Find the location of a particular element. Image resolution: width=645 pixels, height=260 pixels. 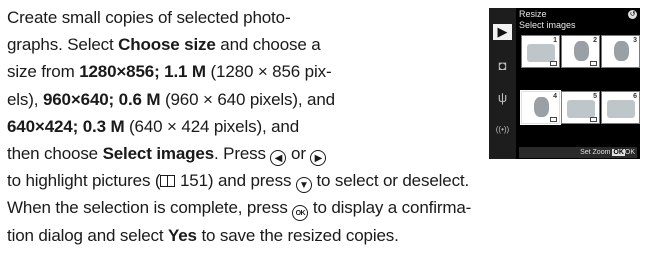

line: then choose Select images. Press ◀ or ▶ is located at coordinates (244, 153).